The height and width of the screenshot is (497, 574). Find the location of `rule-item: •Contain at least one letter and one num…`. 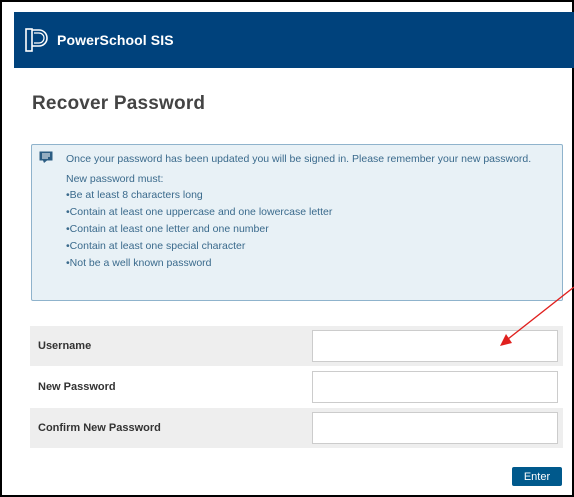

rule-item: •Contain at least one letter and one num… is located at coordinates (167, 229).